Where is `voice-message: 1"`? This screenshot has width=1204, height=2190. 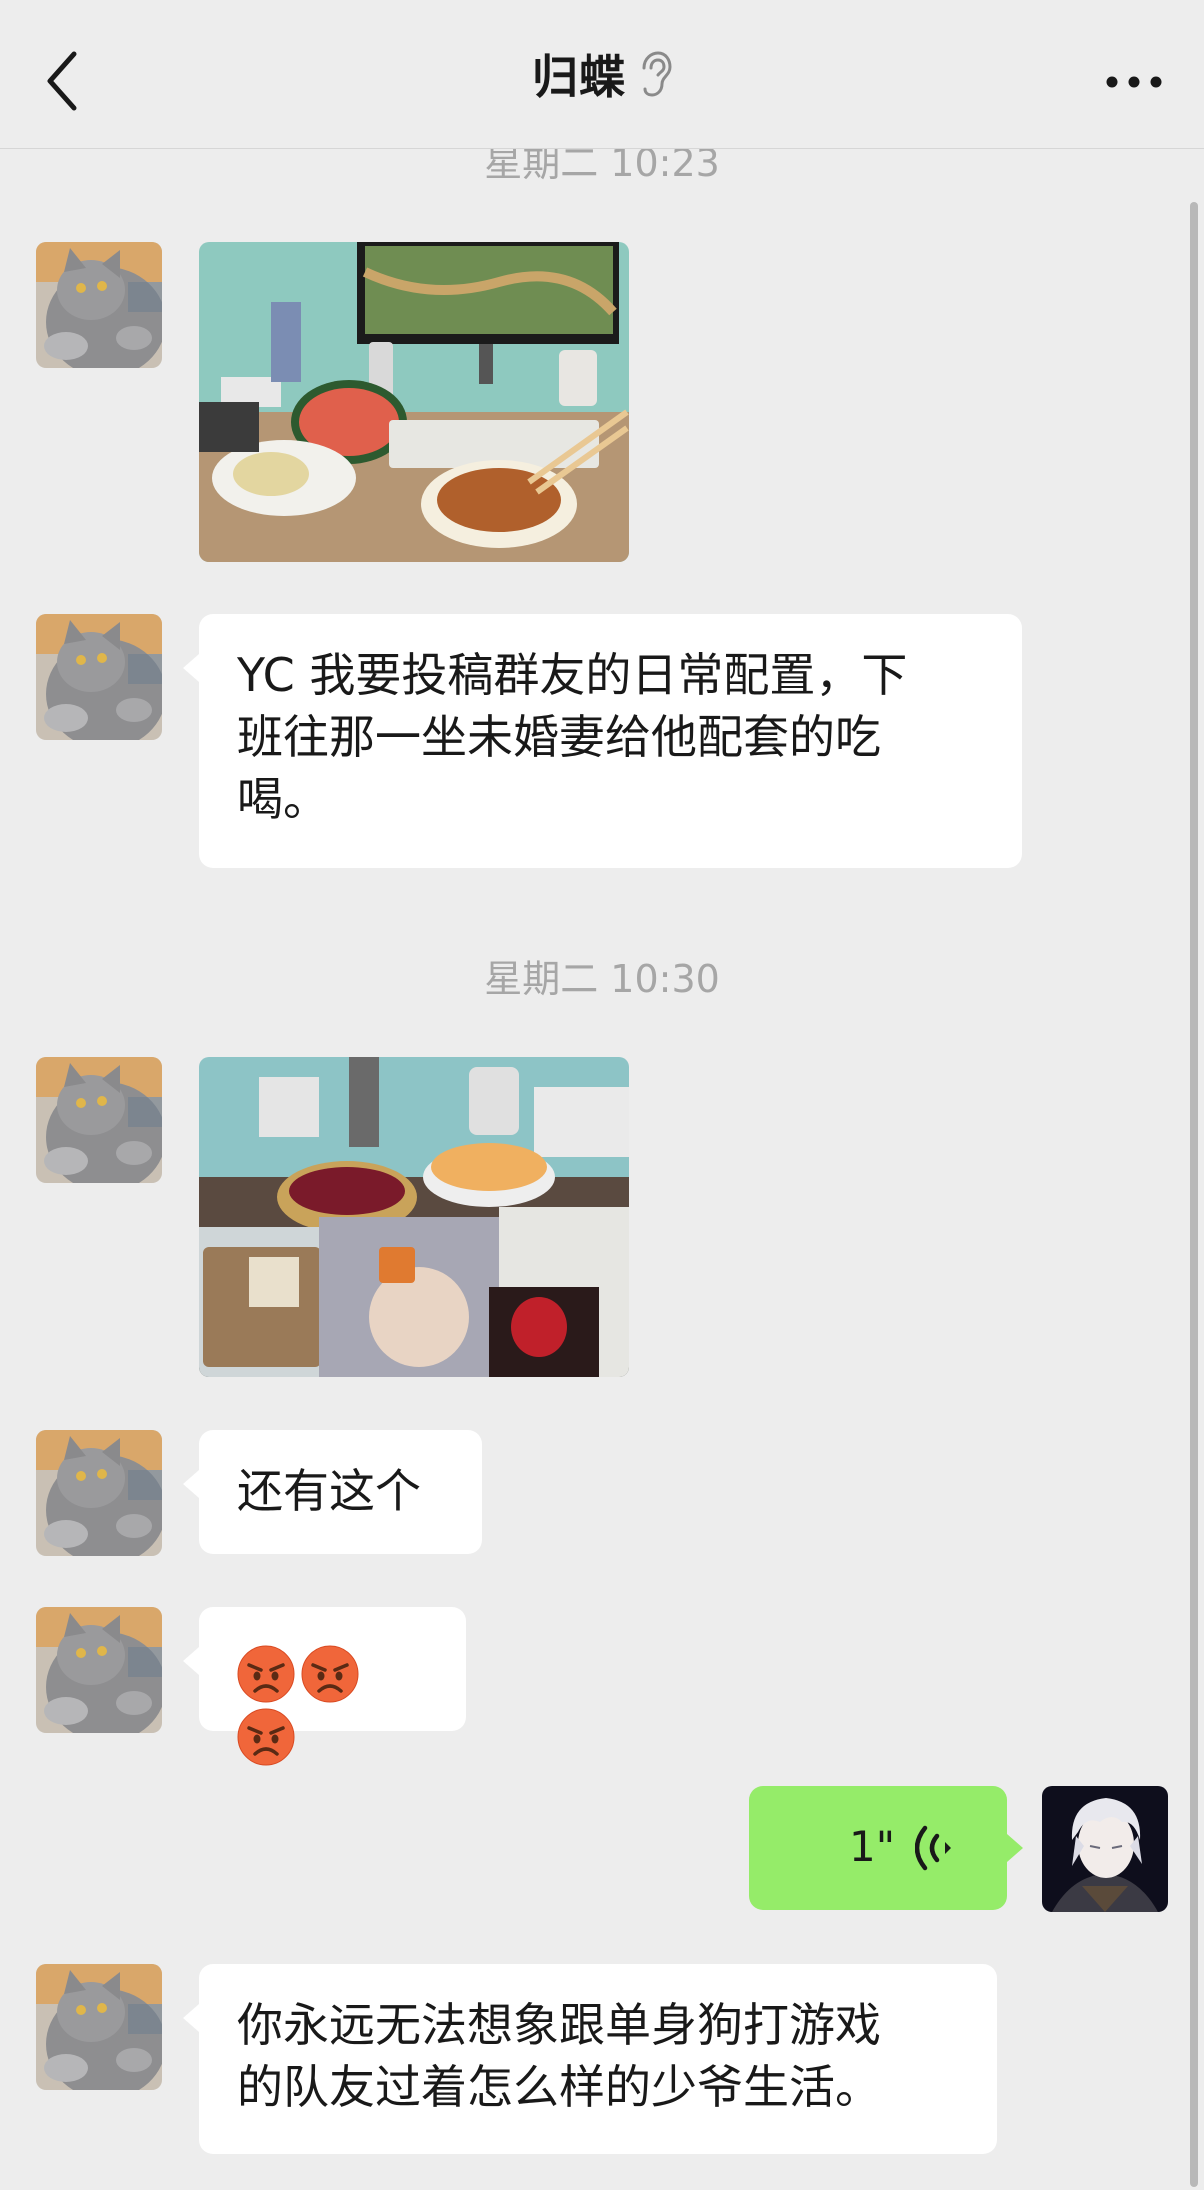 voice-message: 1" is located at coordinates (886, 1848).